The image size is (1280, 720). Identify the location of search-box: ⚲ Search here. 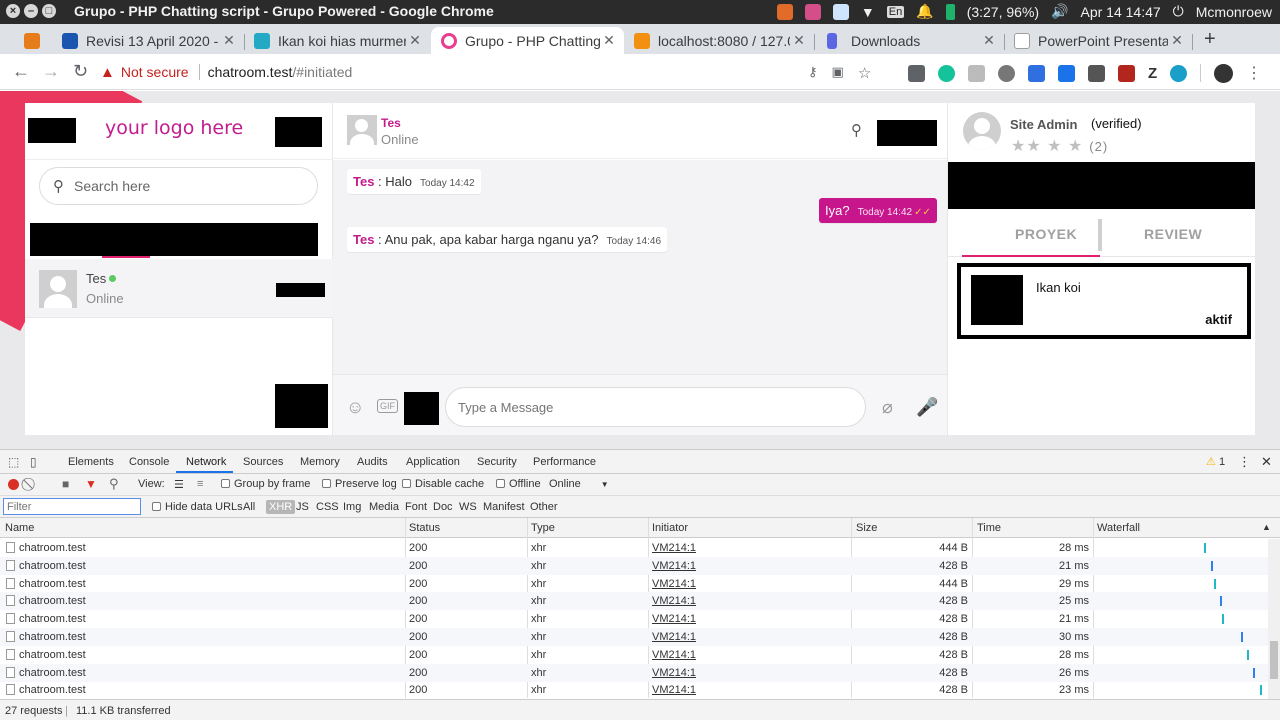
(178, 186).